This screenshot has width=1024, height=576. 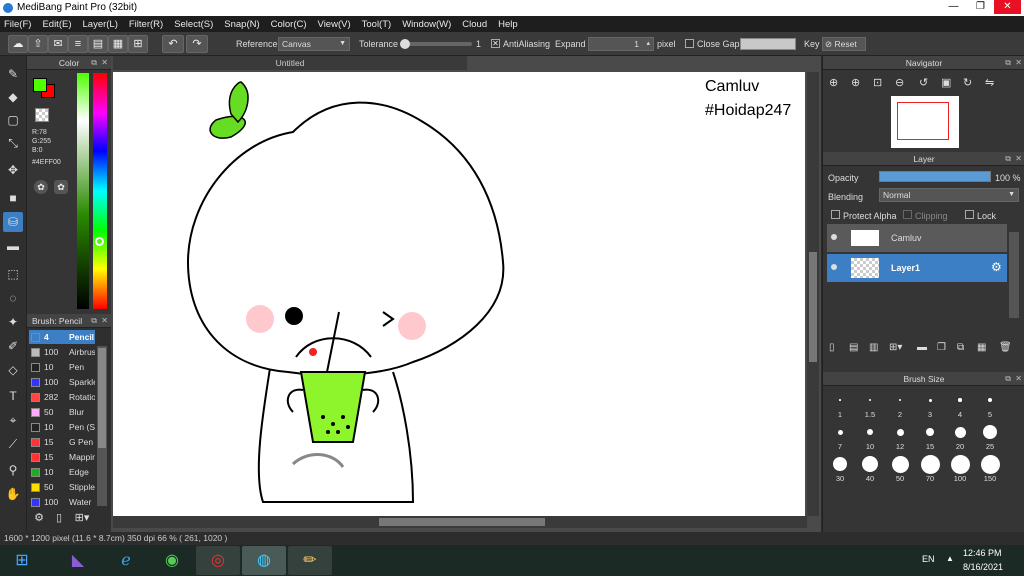 I want to click on brush-scrollbar, so click(x=102, y=426).